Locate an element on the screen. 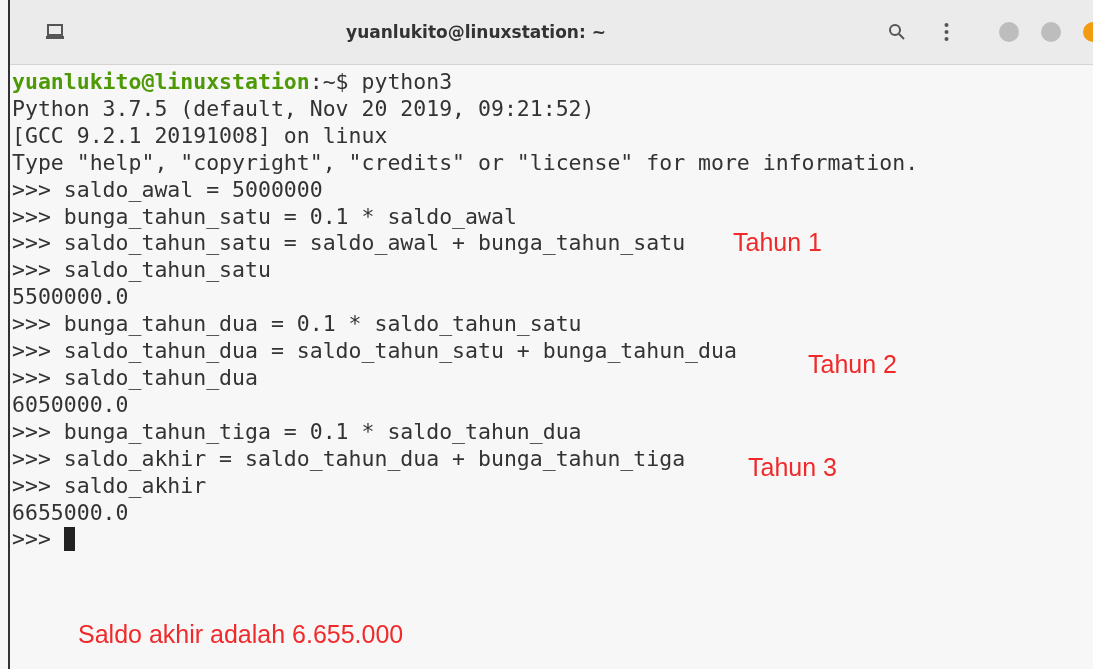 The image size is (1093, 669). annotation-label: Saldo akhir adalah 6.655.000 is located at coordinates (241, 634).